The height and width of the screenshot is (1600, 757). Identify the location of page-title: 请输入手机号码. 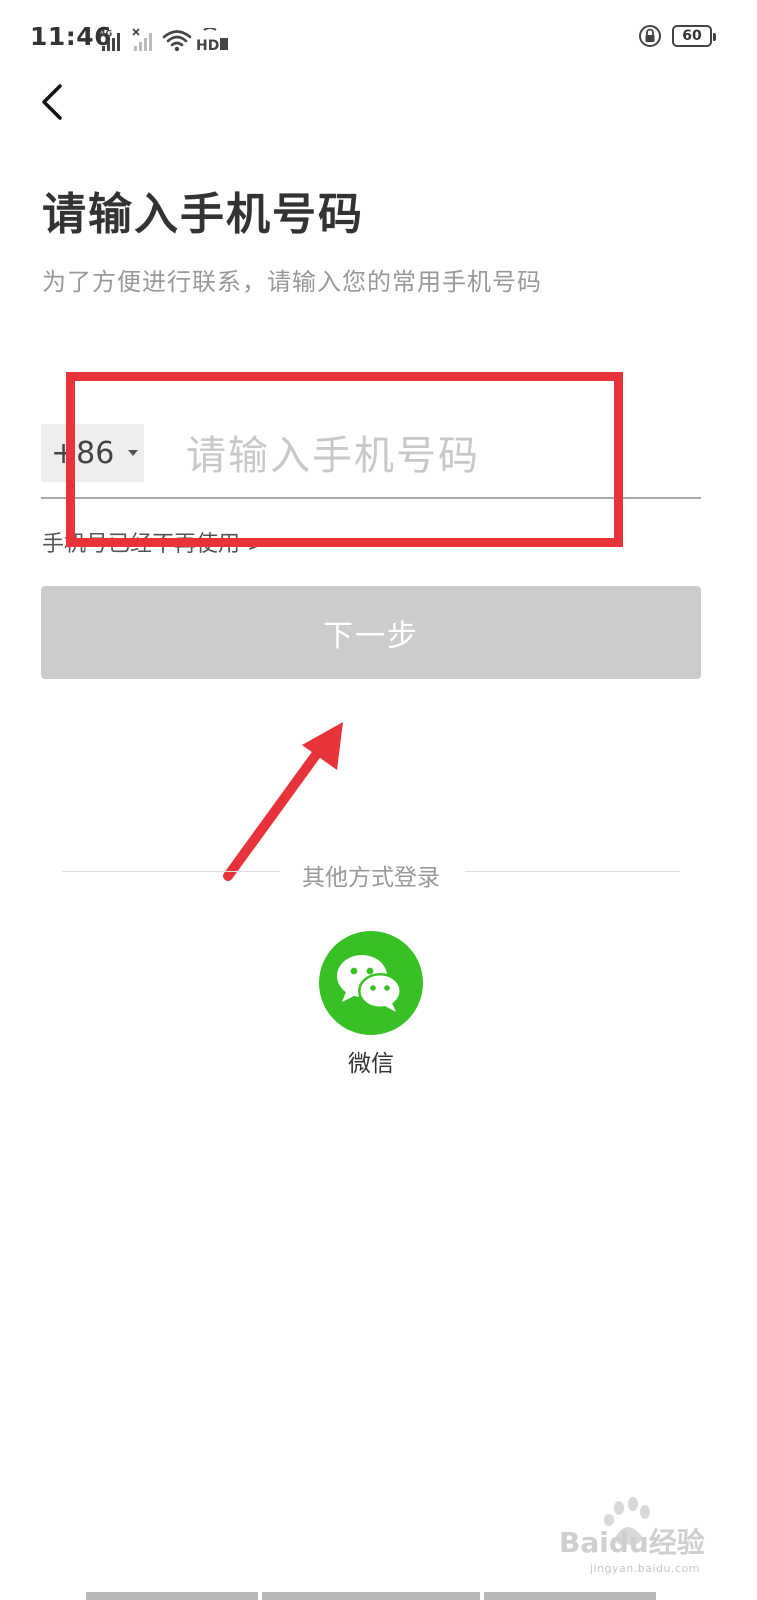
(203, 214).